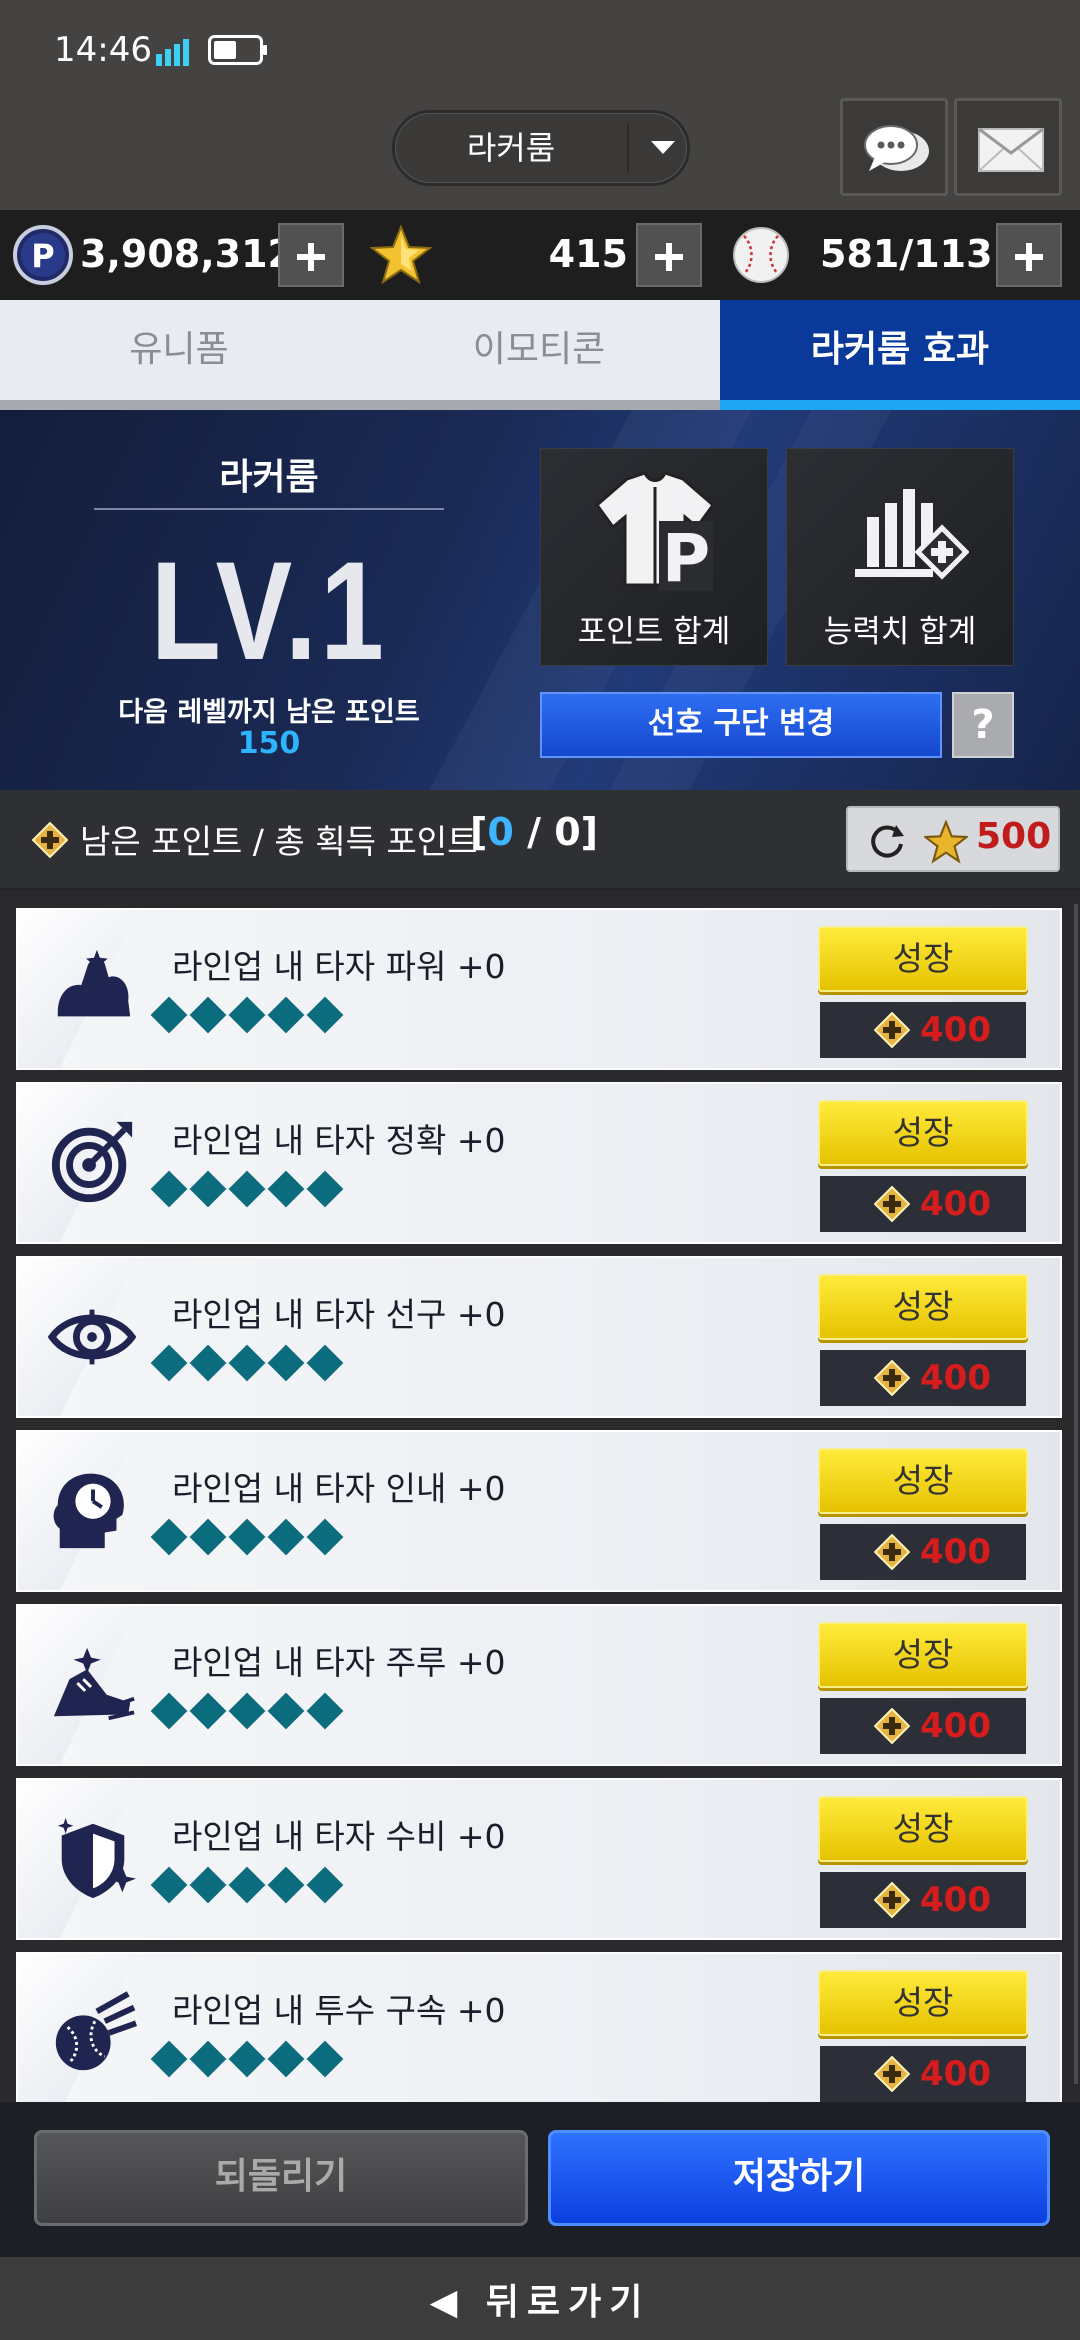 The height and width of the screenshot is (2340, 1080). What do you see at coordinates (567, 832) in the screenshot?
I see `points-total: 0` at bounding box center [567, 832].